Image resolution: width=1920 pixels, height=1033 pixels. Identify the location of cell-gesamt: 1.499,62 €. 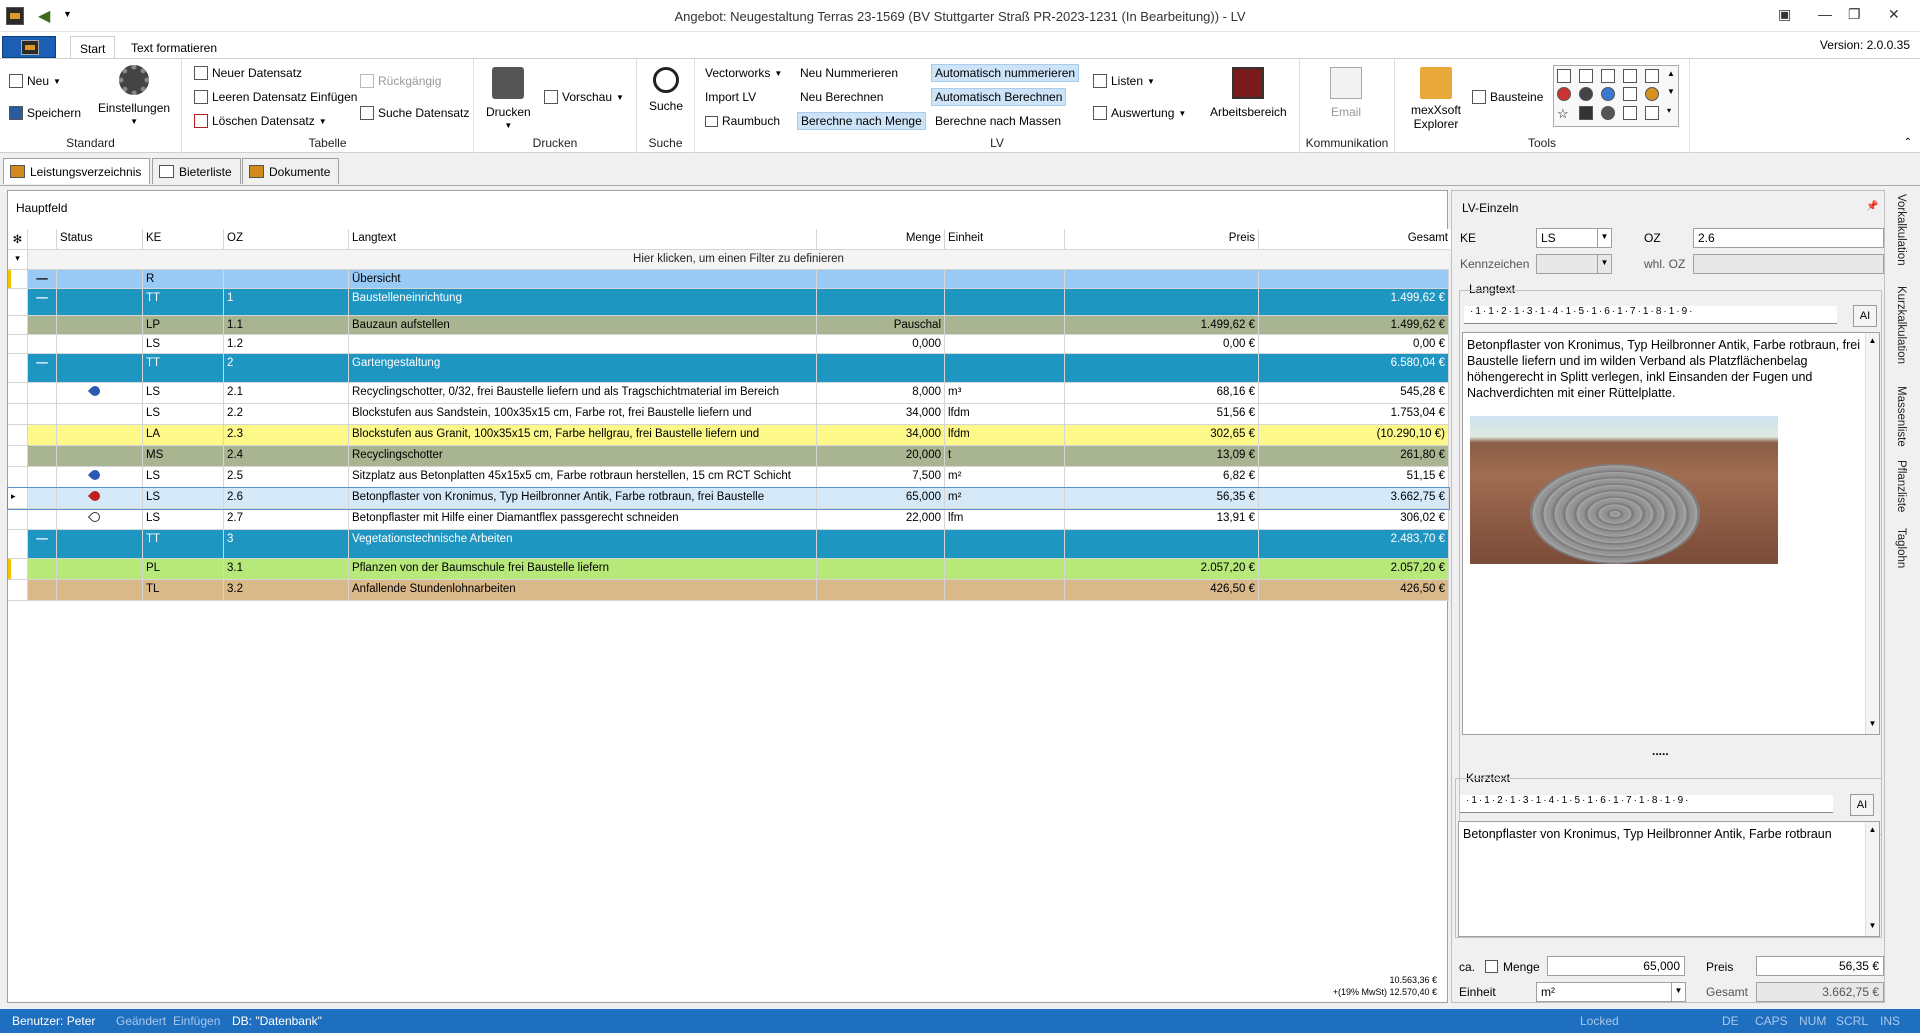
(1354, 302).